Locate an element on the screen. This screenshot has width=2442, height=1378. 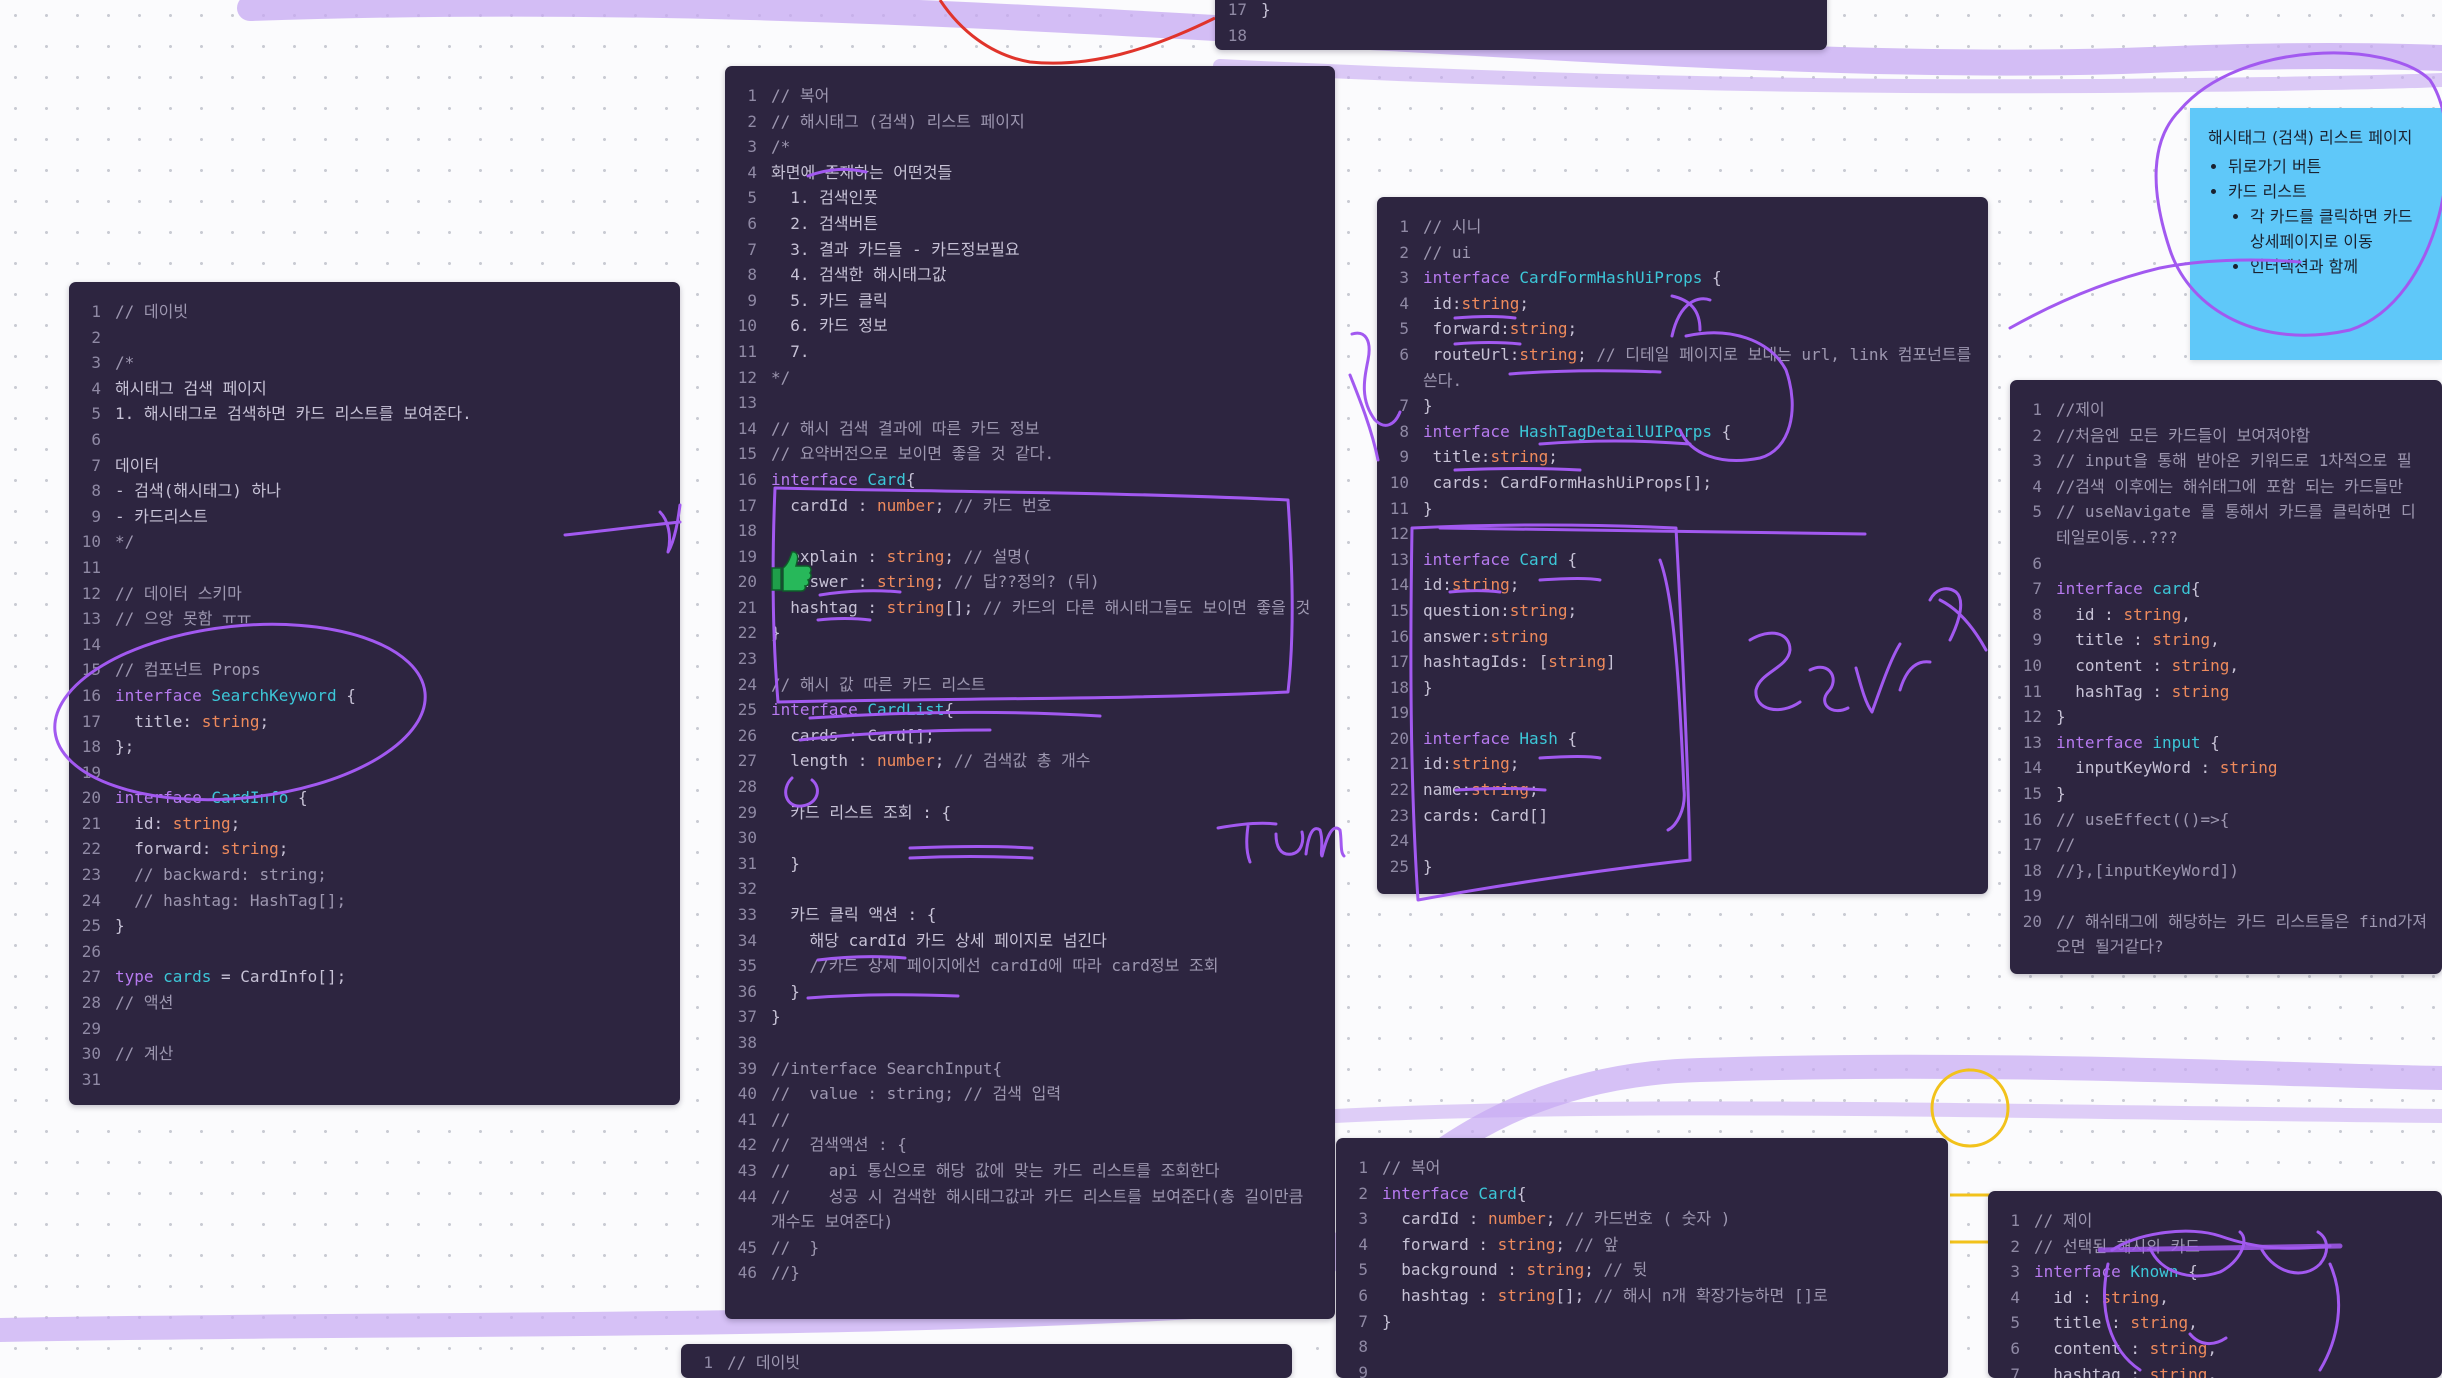
code-line: 11 hashTag : string is located at coordinates (2226, 692).